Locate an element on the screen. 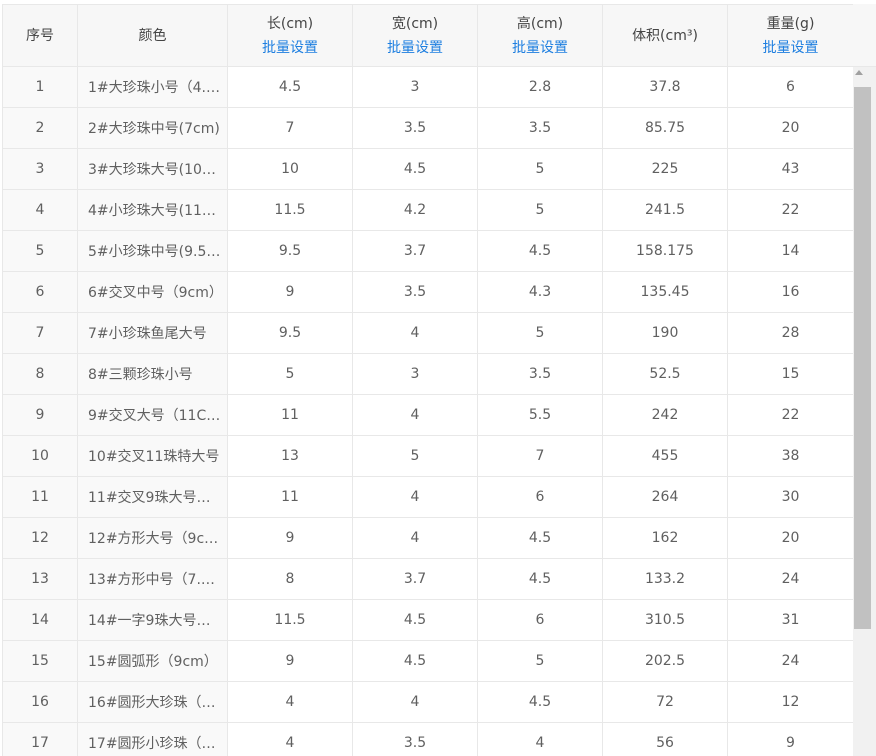 The width and height of the screenshot is (876, 756). cell-color: 3#大珍珠大号(10cm) is located at coordinates (152, 169).